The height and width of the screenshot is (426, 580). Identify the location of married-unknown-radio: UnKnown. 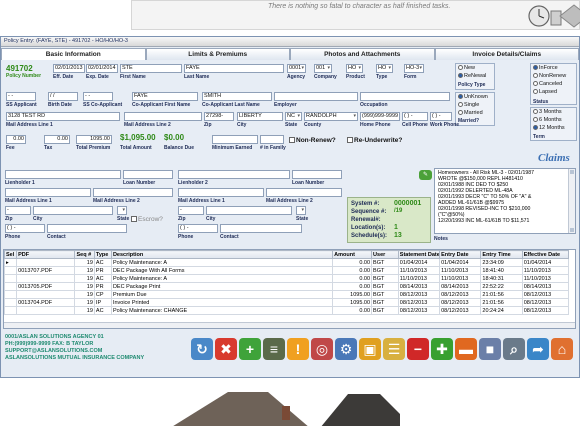
(473, 97).